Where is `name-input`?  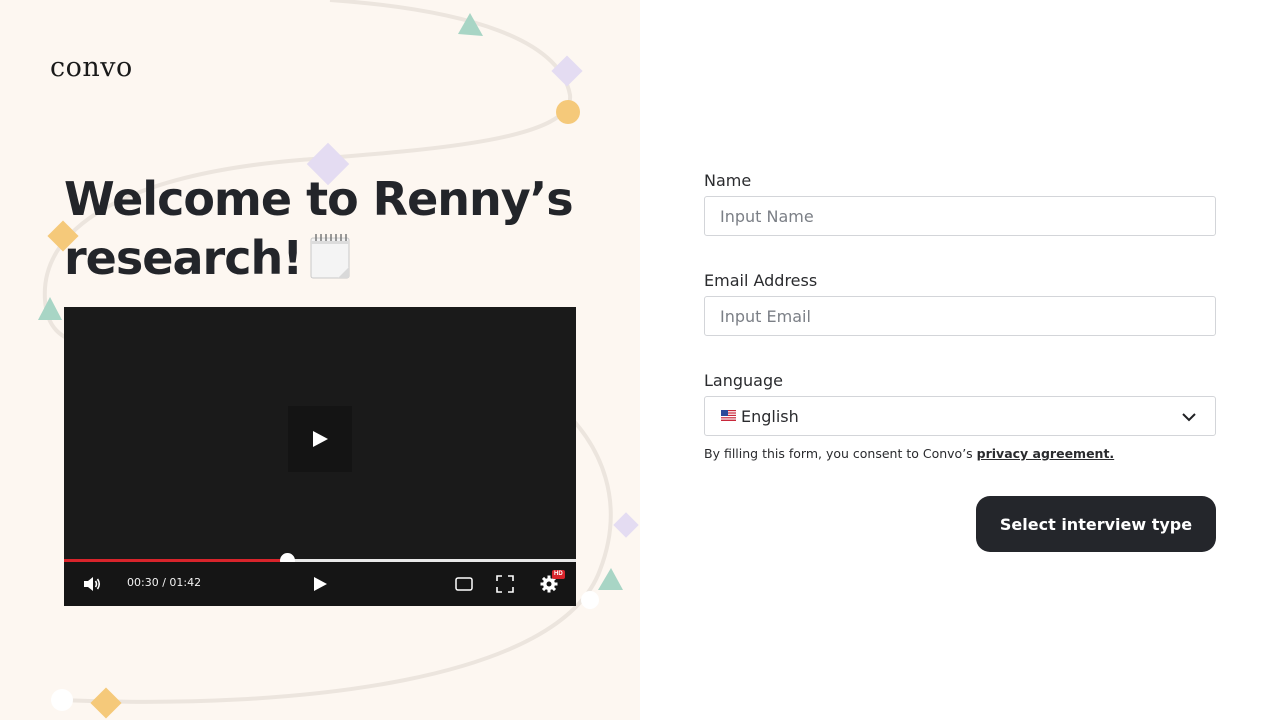 name-input is located at coordinates (960, 216).